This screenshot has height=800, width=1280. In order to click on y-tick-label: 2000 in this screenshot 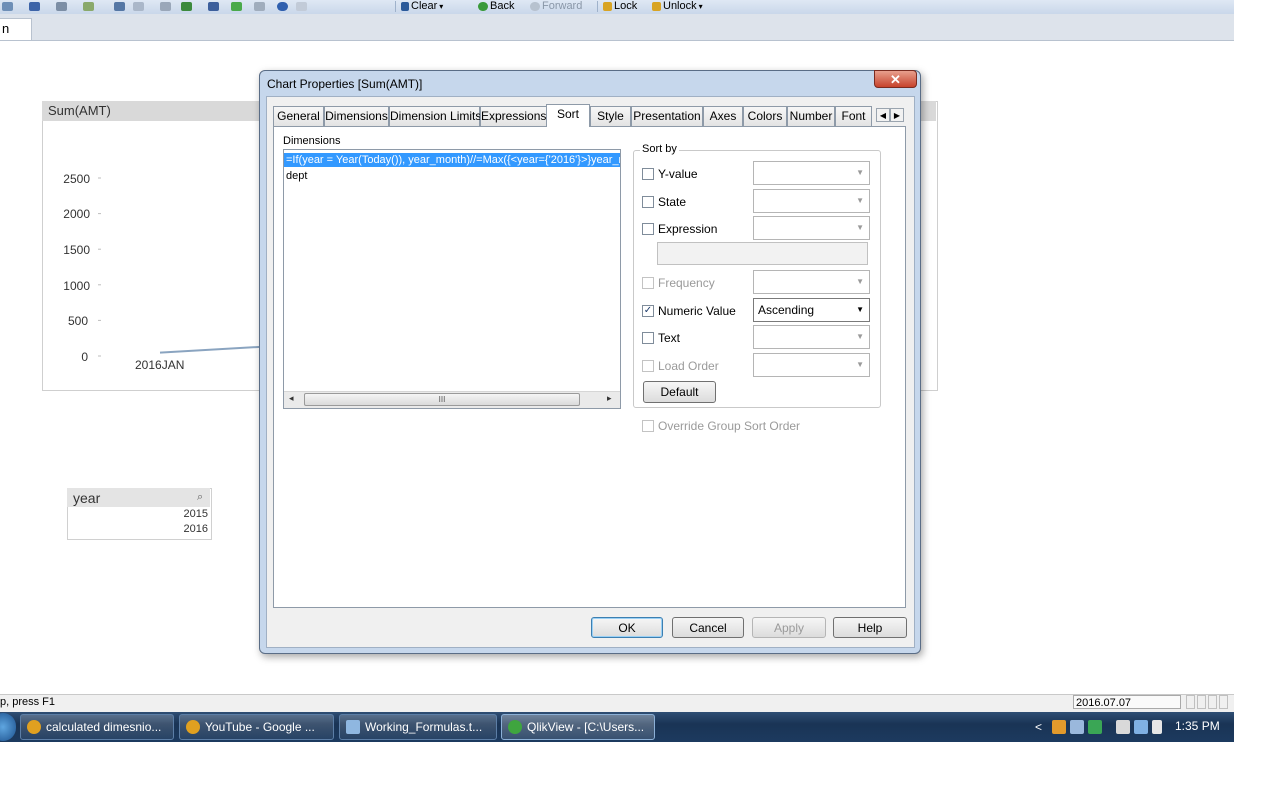, I will do `click(76, 214)`.